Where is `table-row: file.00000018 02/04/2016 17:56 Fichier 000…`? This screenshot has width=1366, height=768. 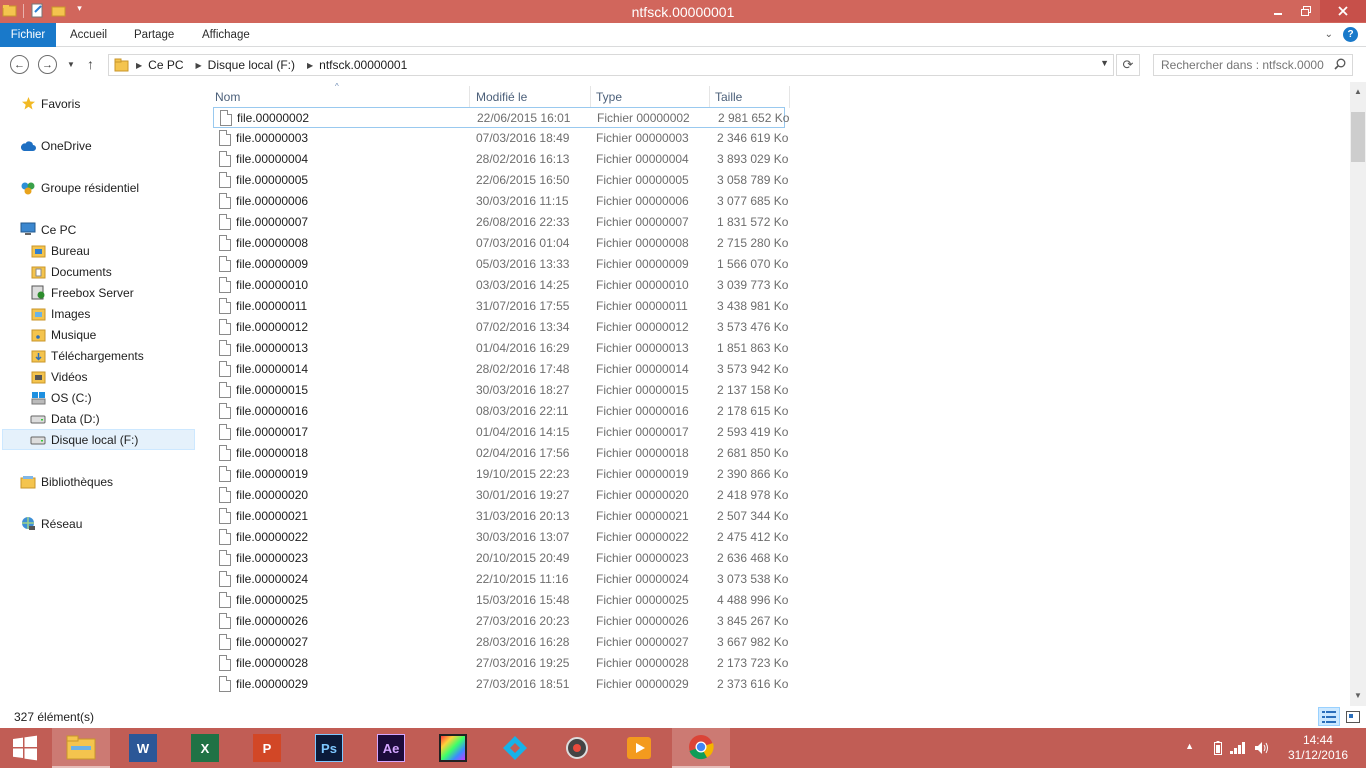
table-row: file.00000018 02/04/2016 17:56 Fichier 000… is located at coordinates (500, 453).